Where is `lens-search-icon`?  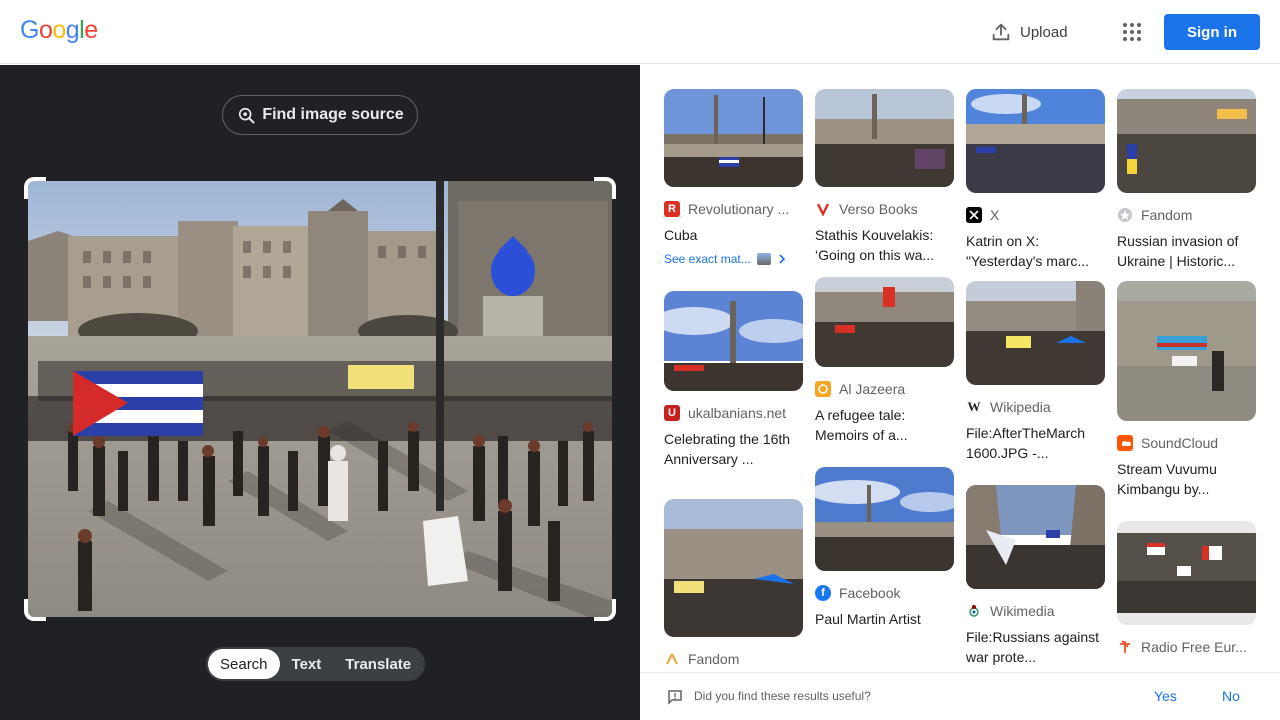 lens-search-icon is located at coordinates (247, 115).